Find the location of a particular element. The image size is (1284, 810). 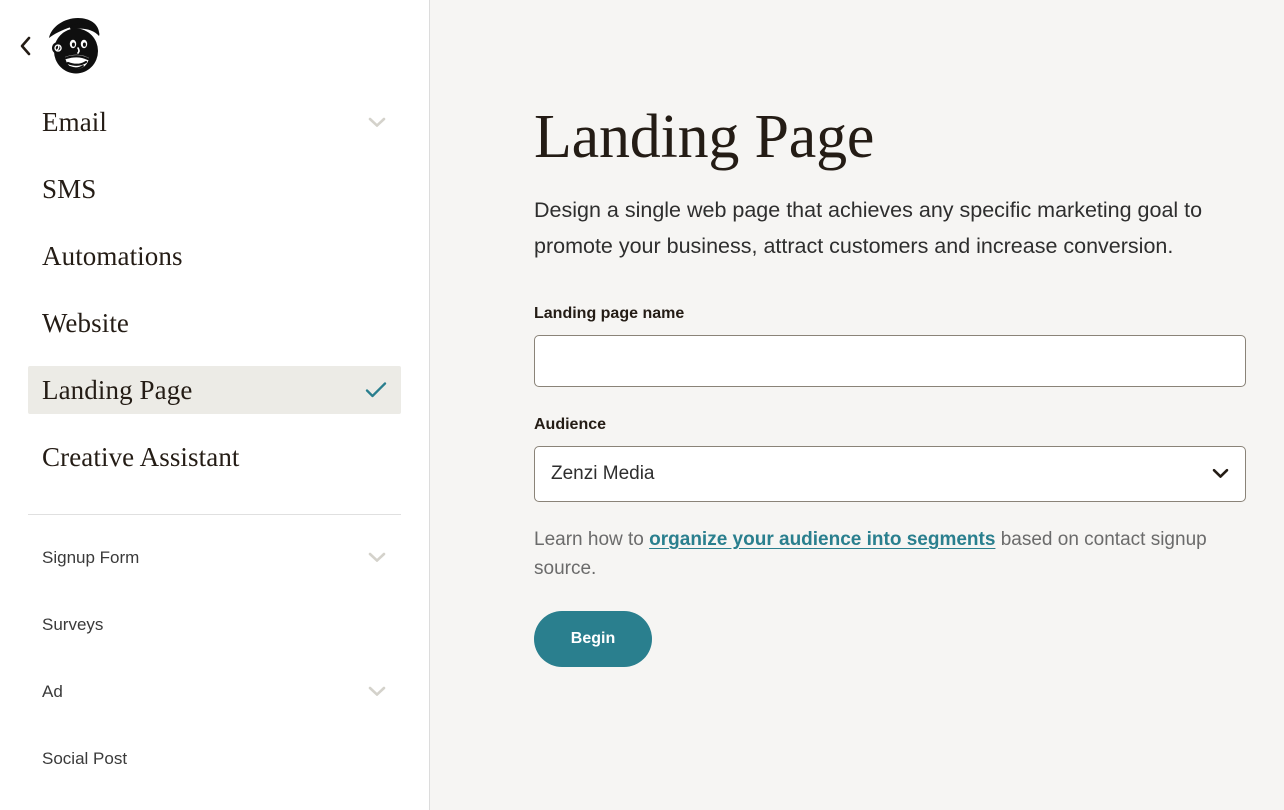

sidebar-item-label: Ad is located at coordinates (52, 691).